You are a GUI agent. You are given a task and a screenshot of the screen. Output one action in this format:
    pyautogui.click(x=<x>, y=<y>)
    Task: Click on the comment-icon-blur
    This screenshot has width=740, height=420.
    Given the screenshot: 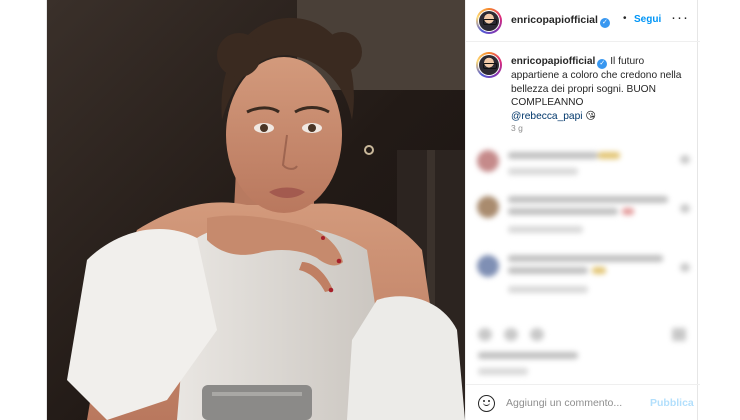 What is the action you would take?
    pyautogui.click(x=511, y=334)
    